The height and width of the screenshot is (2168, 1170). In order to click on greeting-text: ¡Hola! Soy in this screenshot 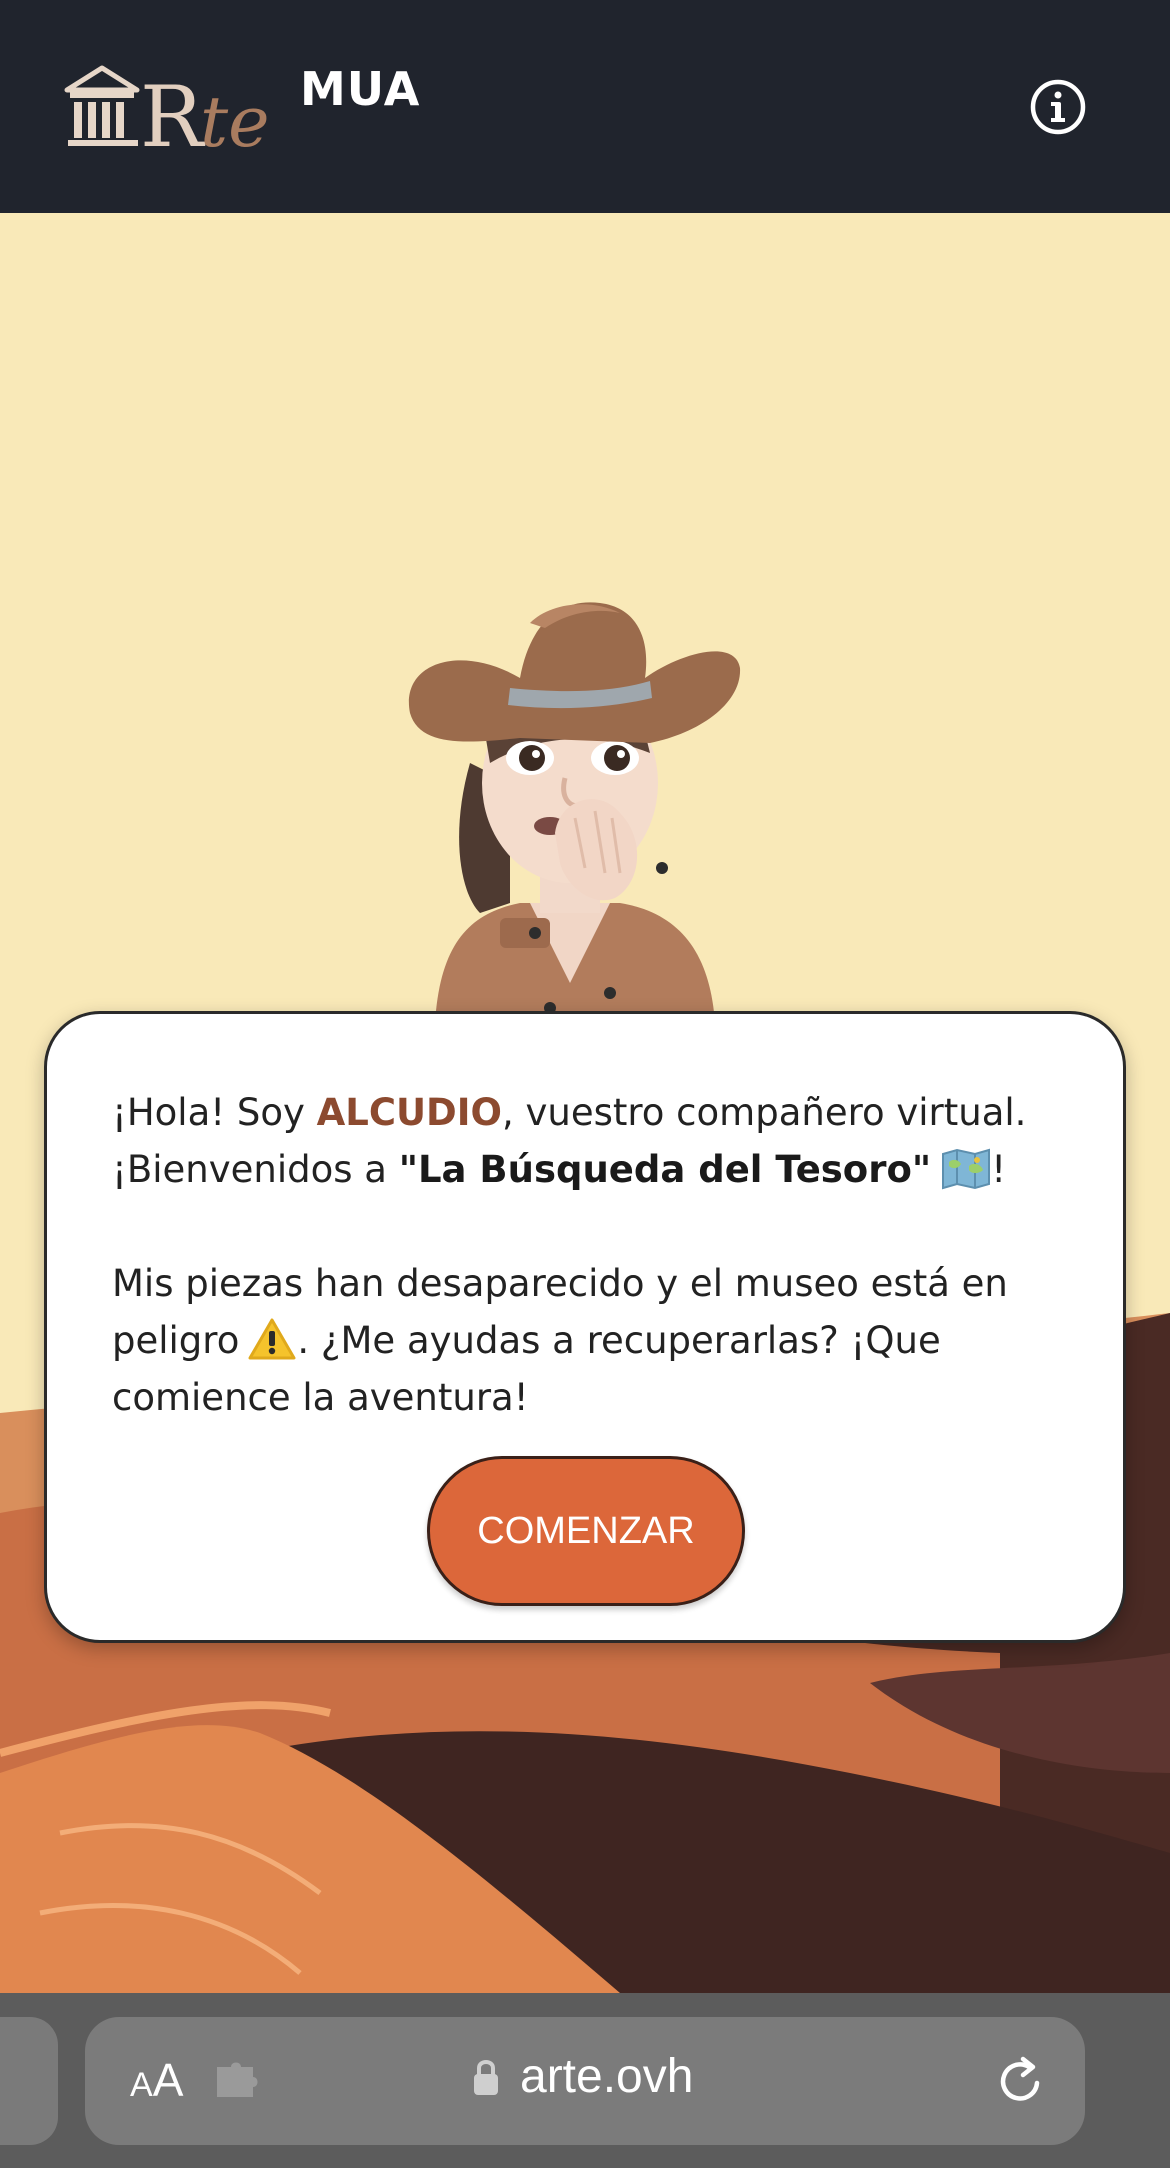, I will do `click(214, 1112)`.